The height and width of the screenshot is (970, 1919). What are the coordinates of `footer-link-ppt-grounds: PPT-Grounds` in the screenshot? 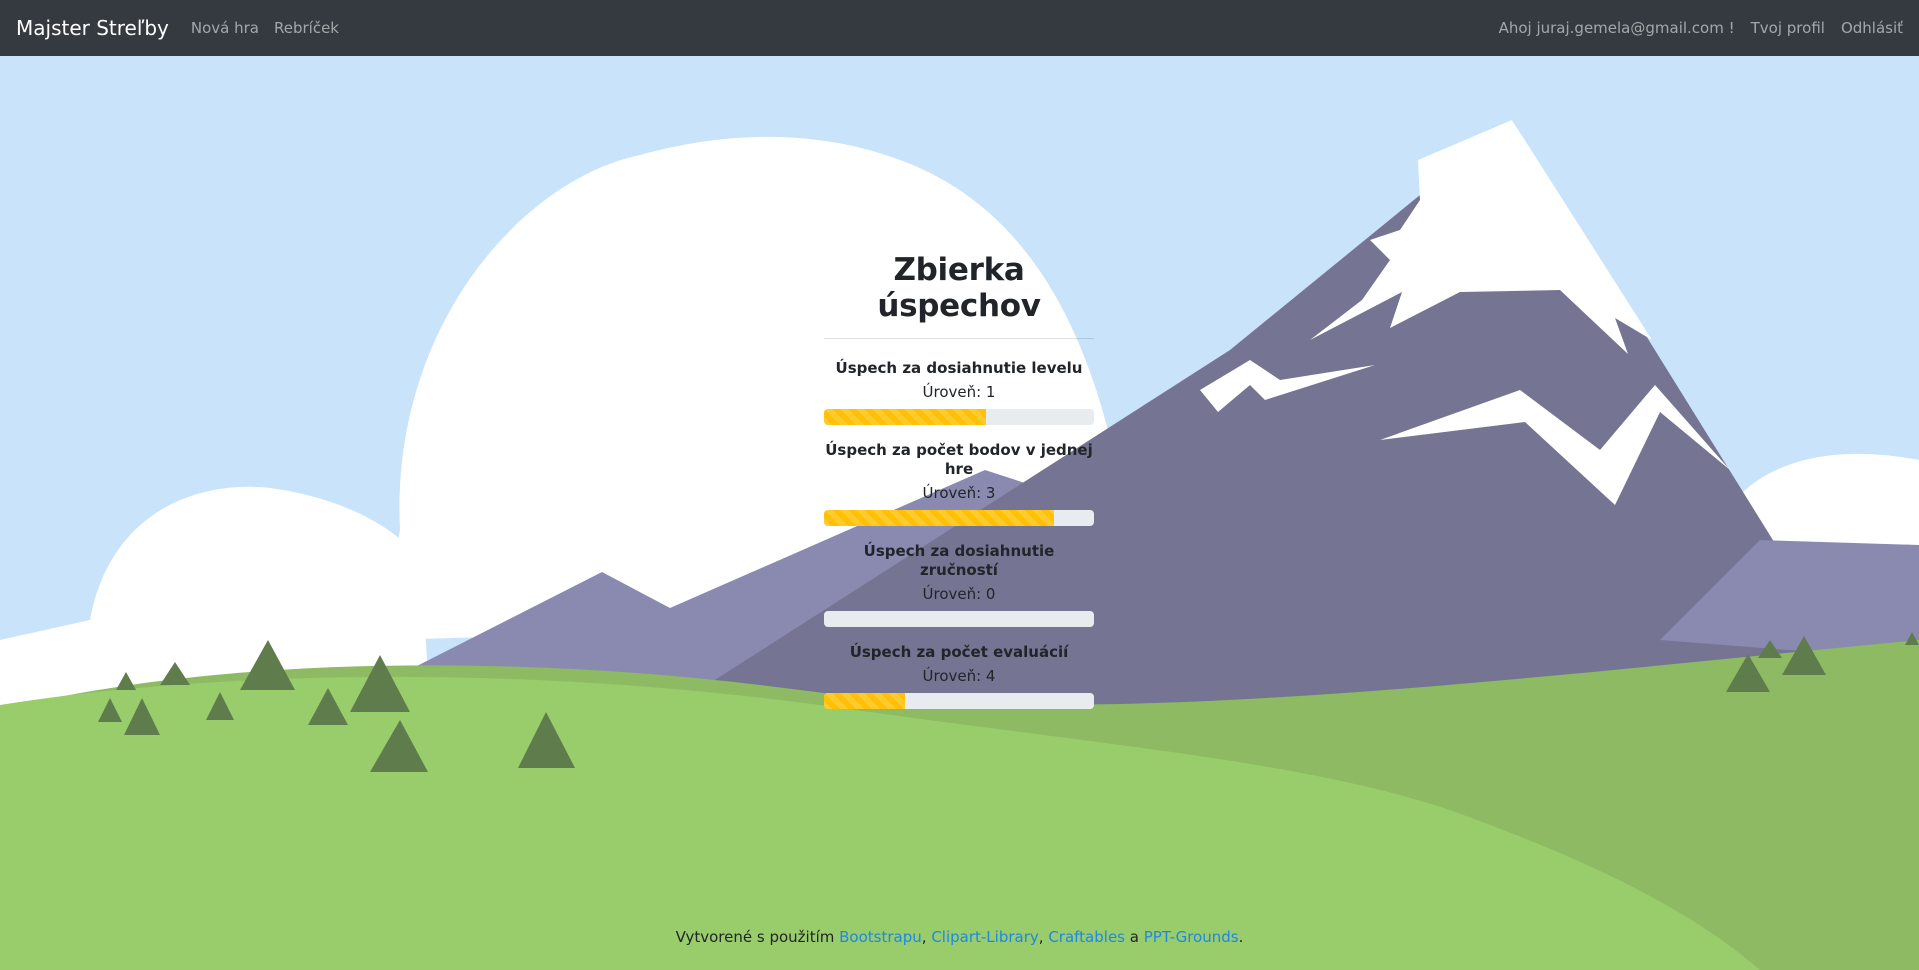 It's located at (1191, 937).